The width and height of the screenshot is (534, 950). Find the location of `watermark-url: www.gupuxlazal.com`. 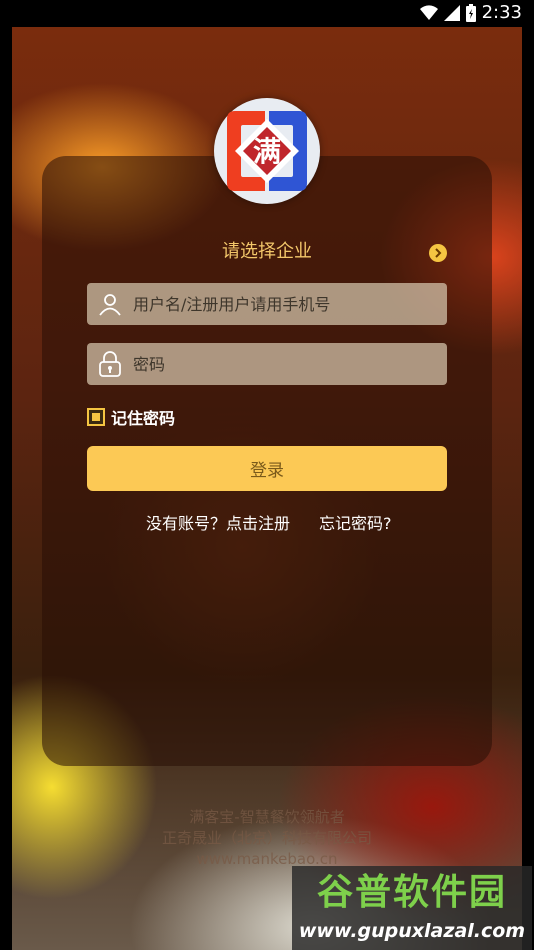

watermark-url: www.gupuxlazal.com is located at coordinates (412, 931).